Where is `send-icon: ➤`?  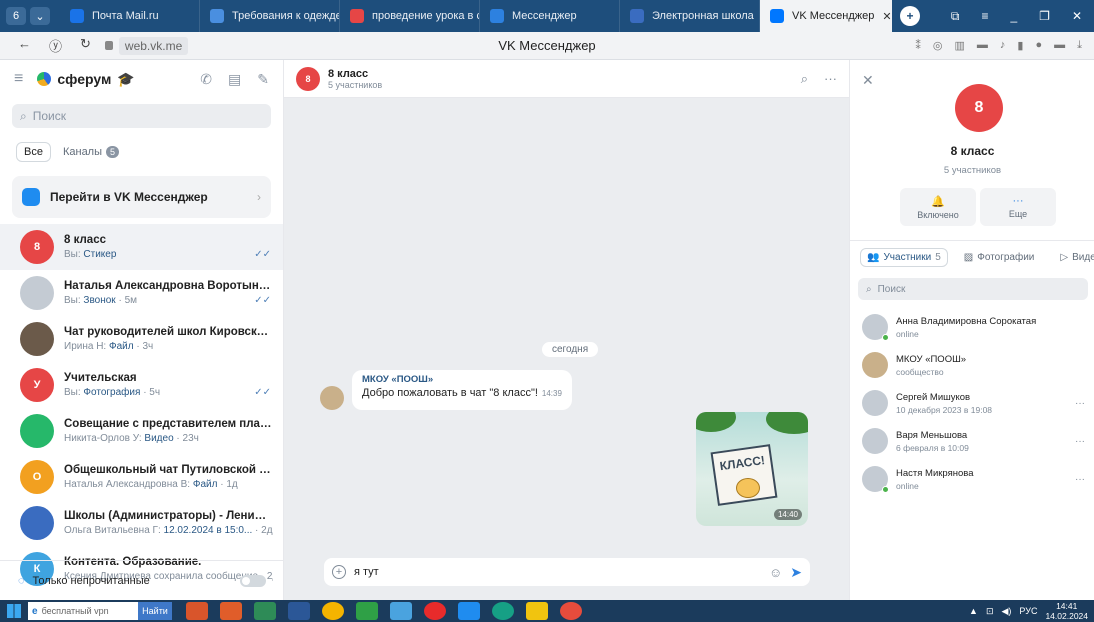
send-icon: ➤ is located at coordinates (796, 572).